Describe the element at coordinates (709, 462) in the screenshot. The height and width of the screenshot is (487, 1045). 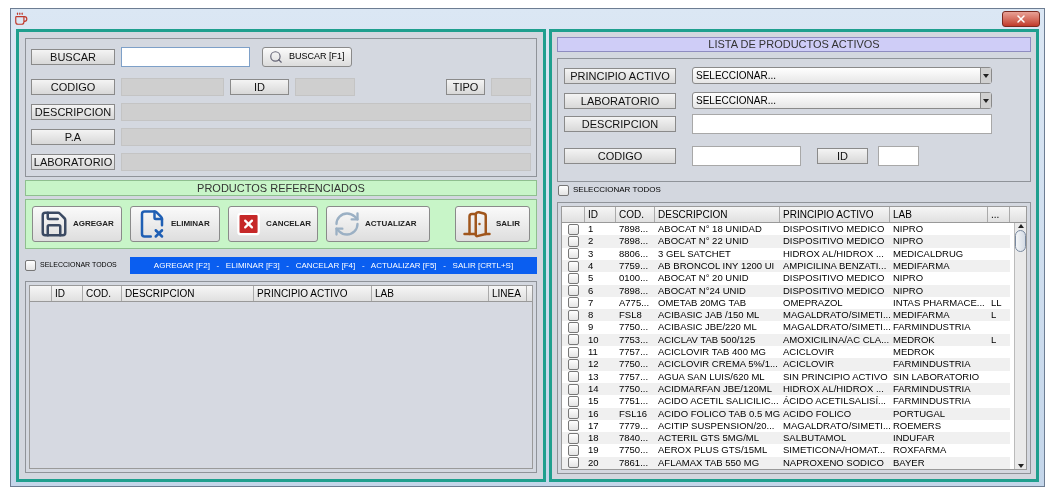
I see `table-cell-text: AFLAMAX TAB 550 MG` at that location.